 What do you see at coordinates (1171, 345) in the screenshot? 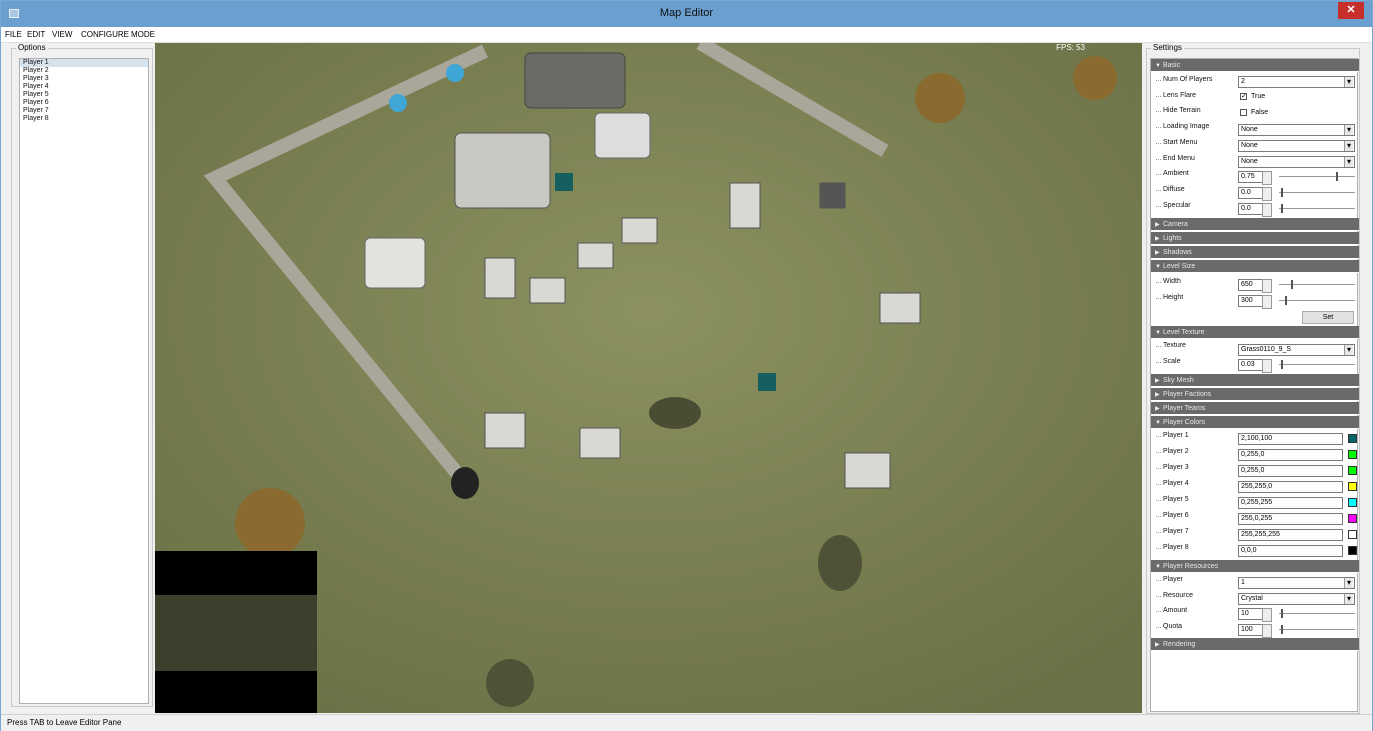
I see `texture-label: Texture` at bounding box center [1171, 345].